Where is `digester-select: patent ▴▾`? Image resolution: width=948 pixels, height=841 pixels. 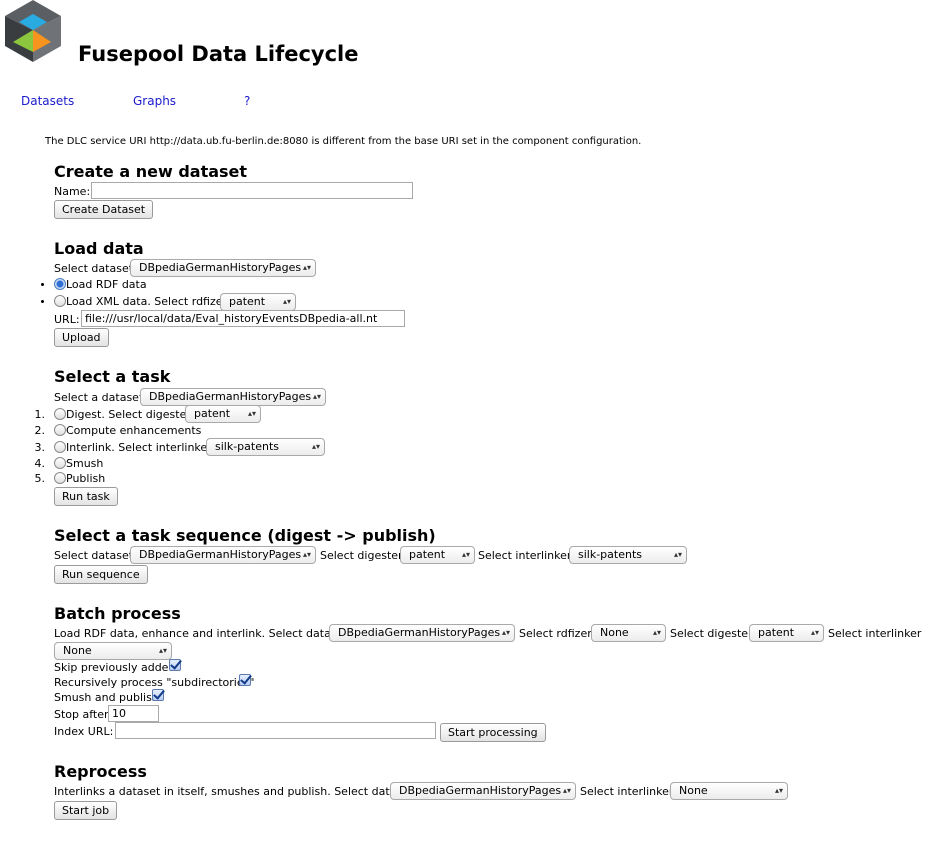 digester-select: patent ▴▾ is located at coordinates (223, 414).